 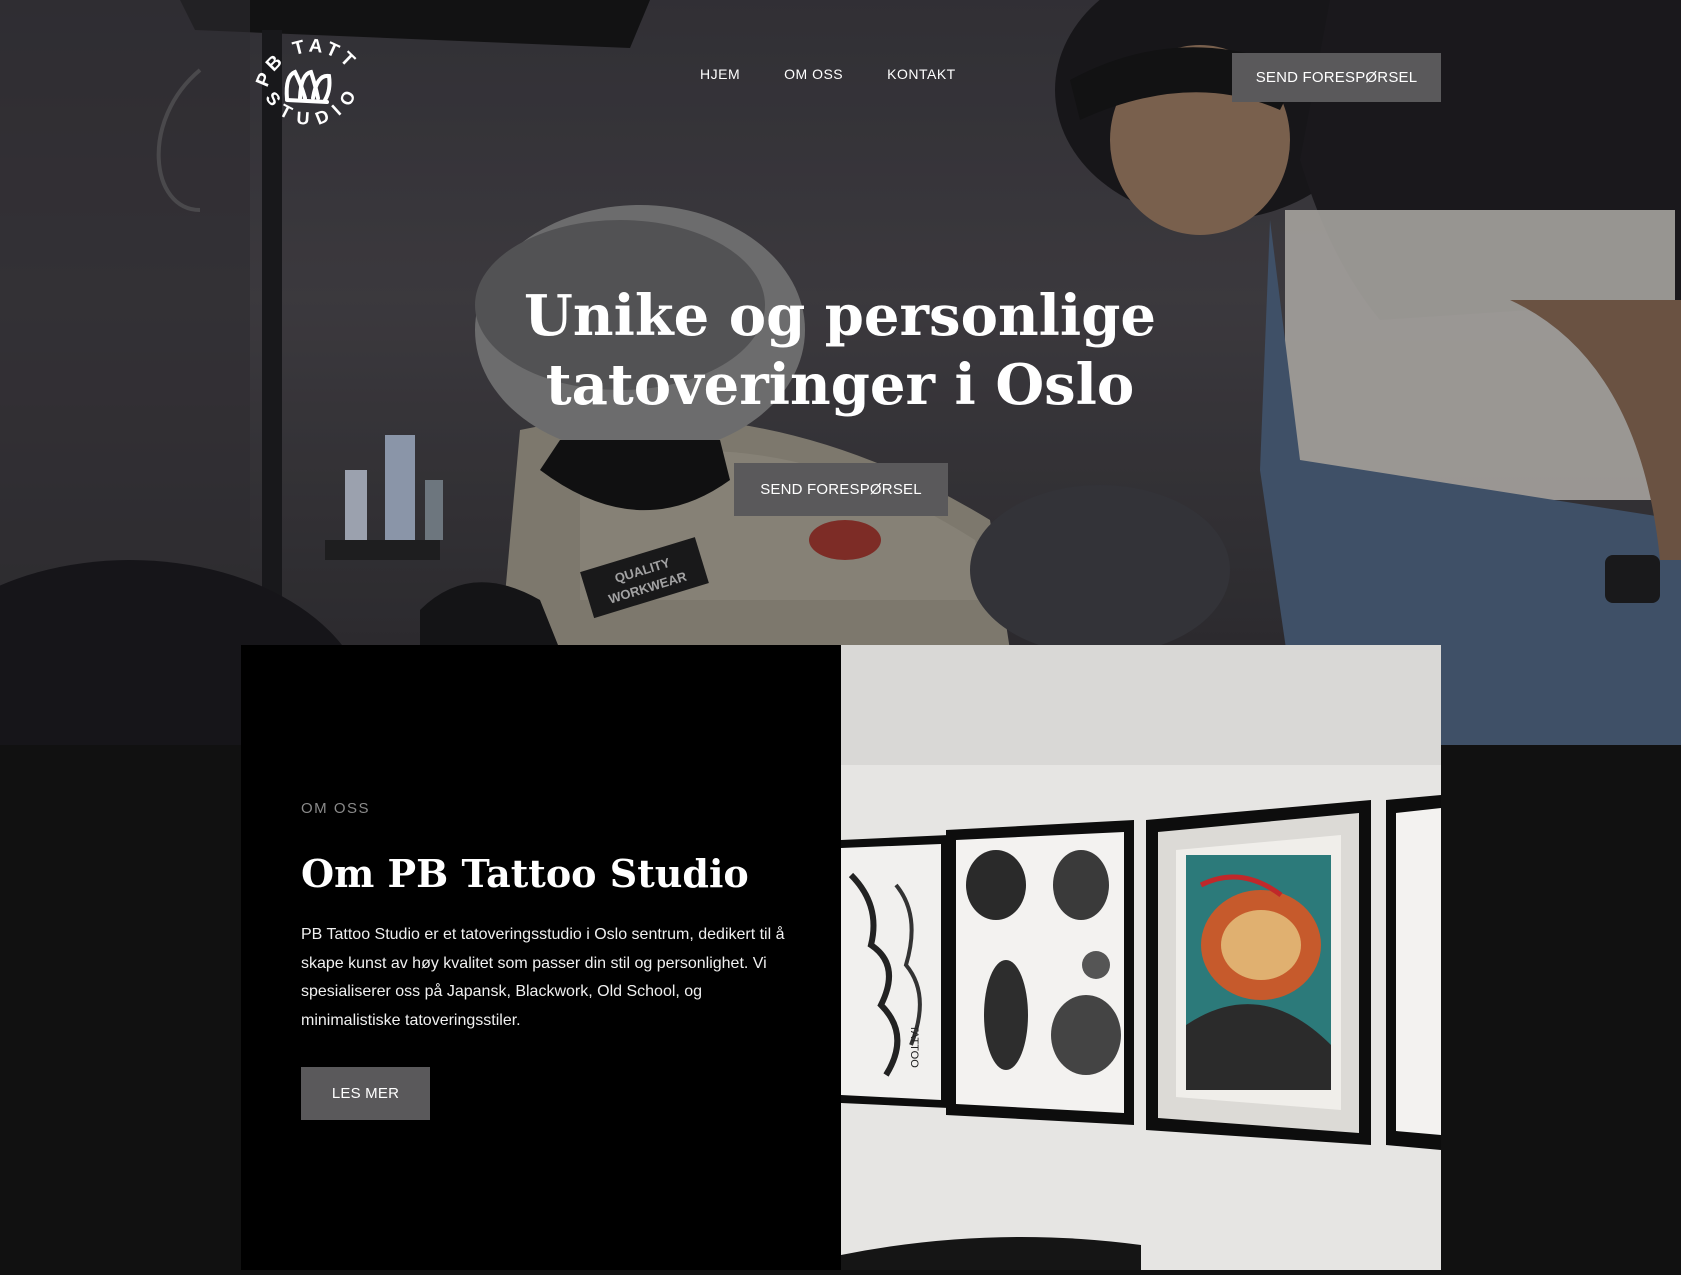 I want to click on about-eyebrow: OM OSS, so click(x=336, y=808).